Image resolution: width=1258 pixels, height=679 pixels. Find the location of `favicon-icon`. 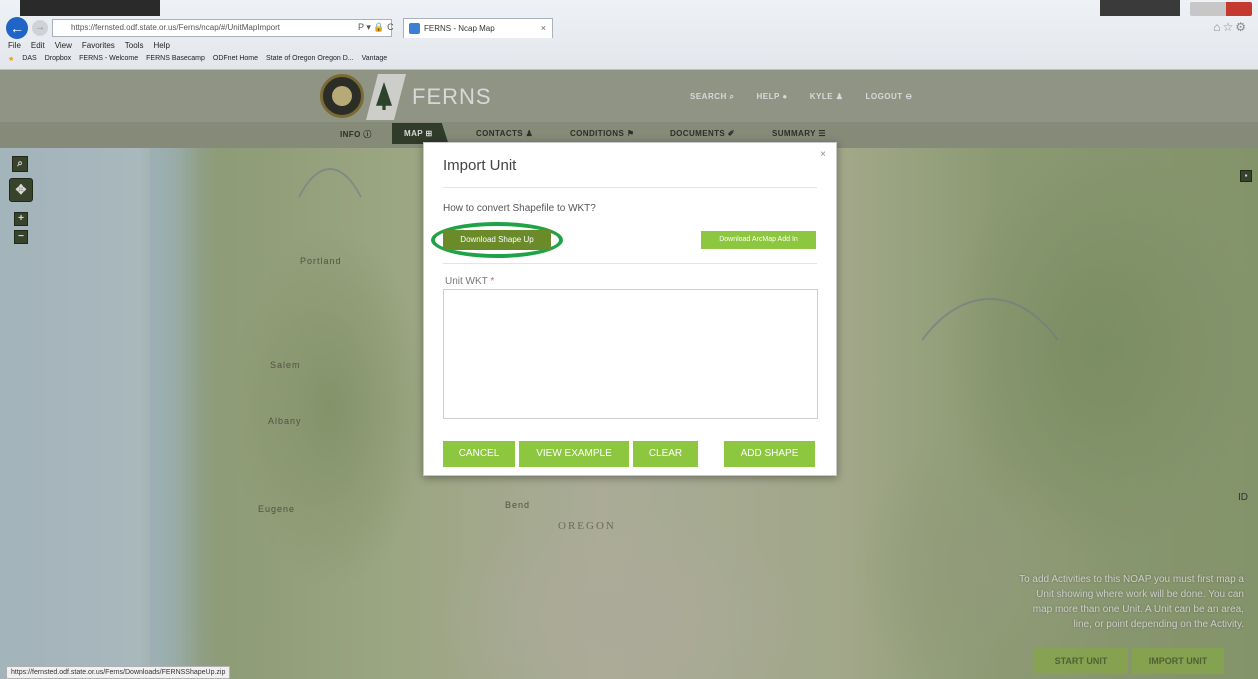

favicon-icon is located at coordinates (414, 28).